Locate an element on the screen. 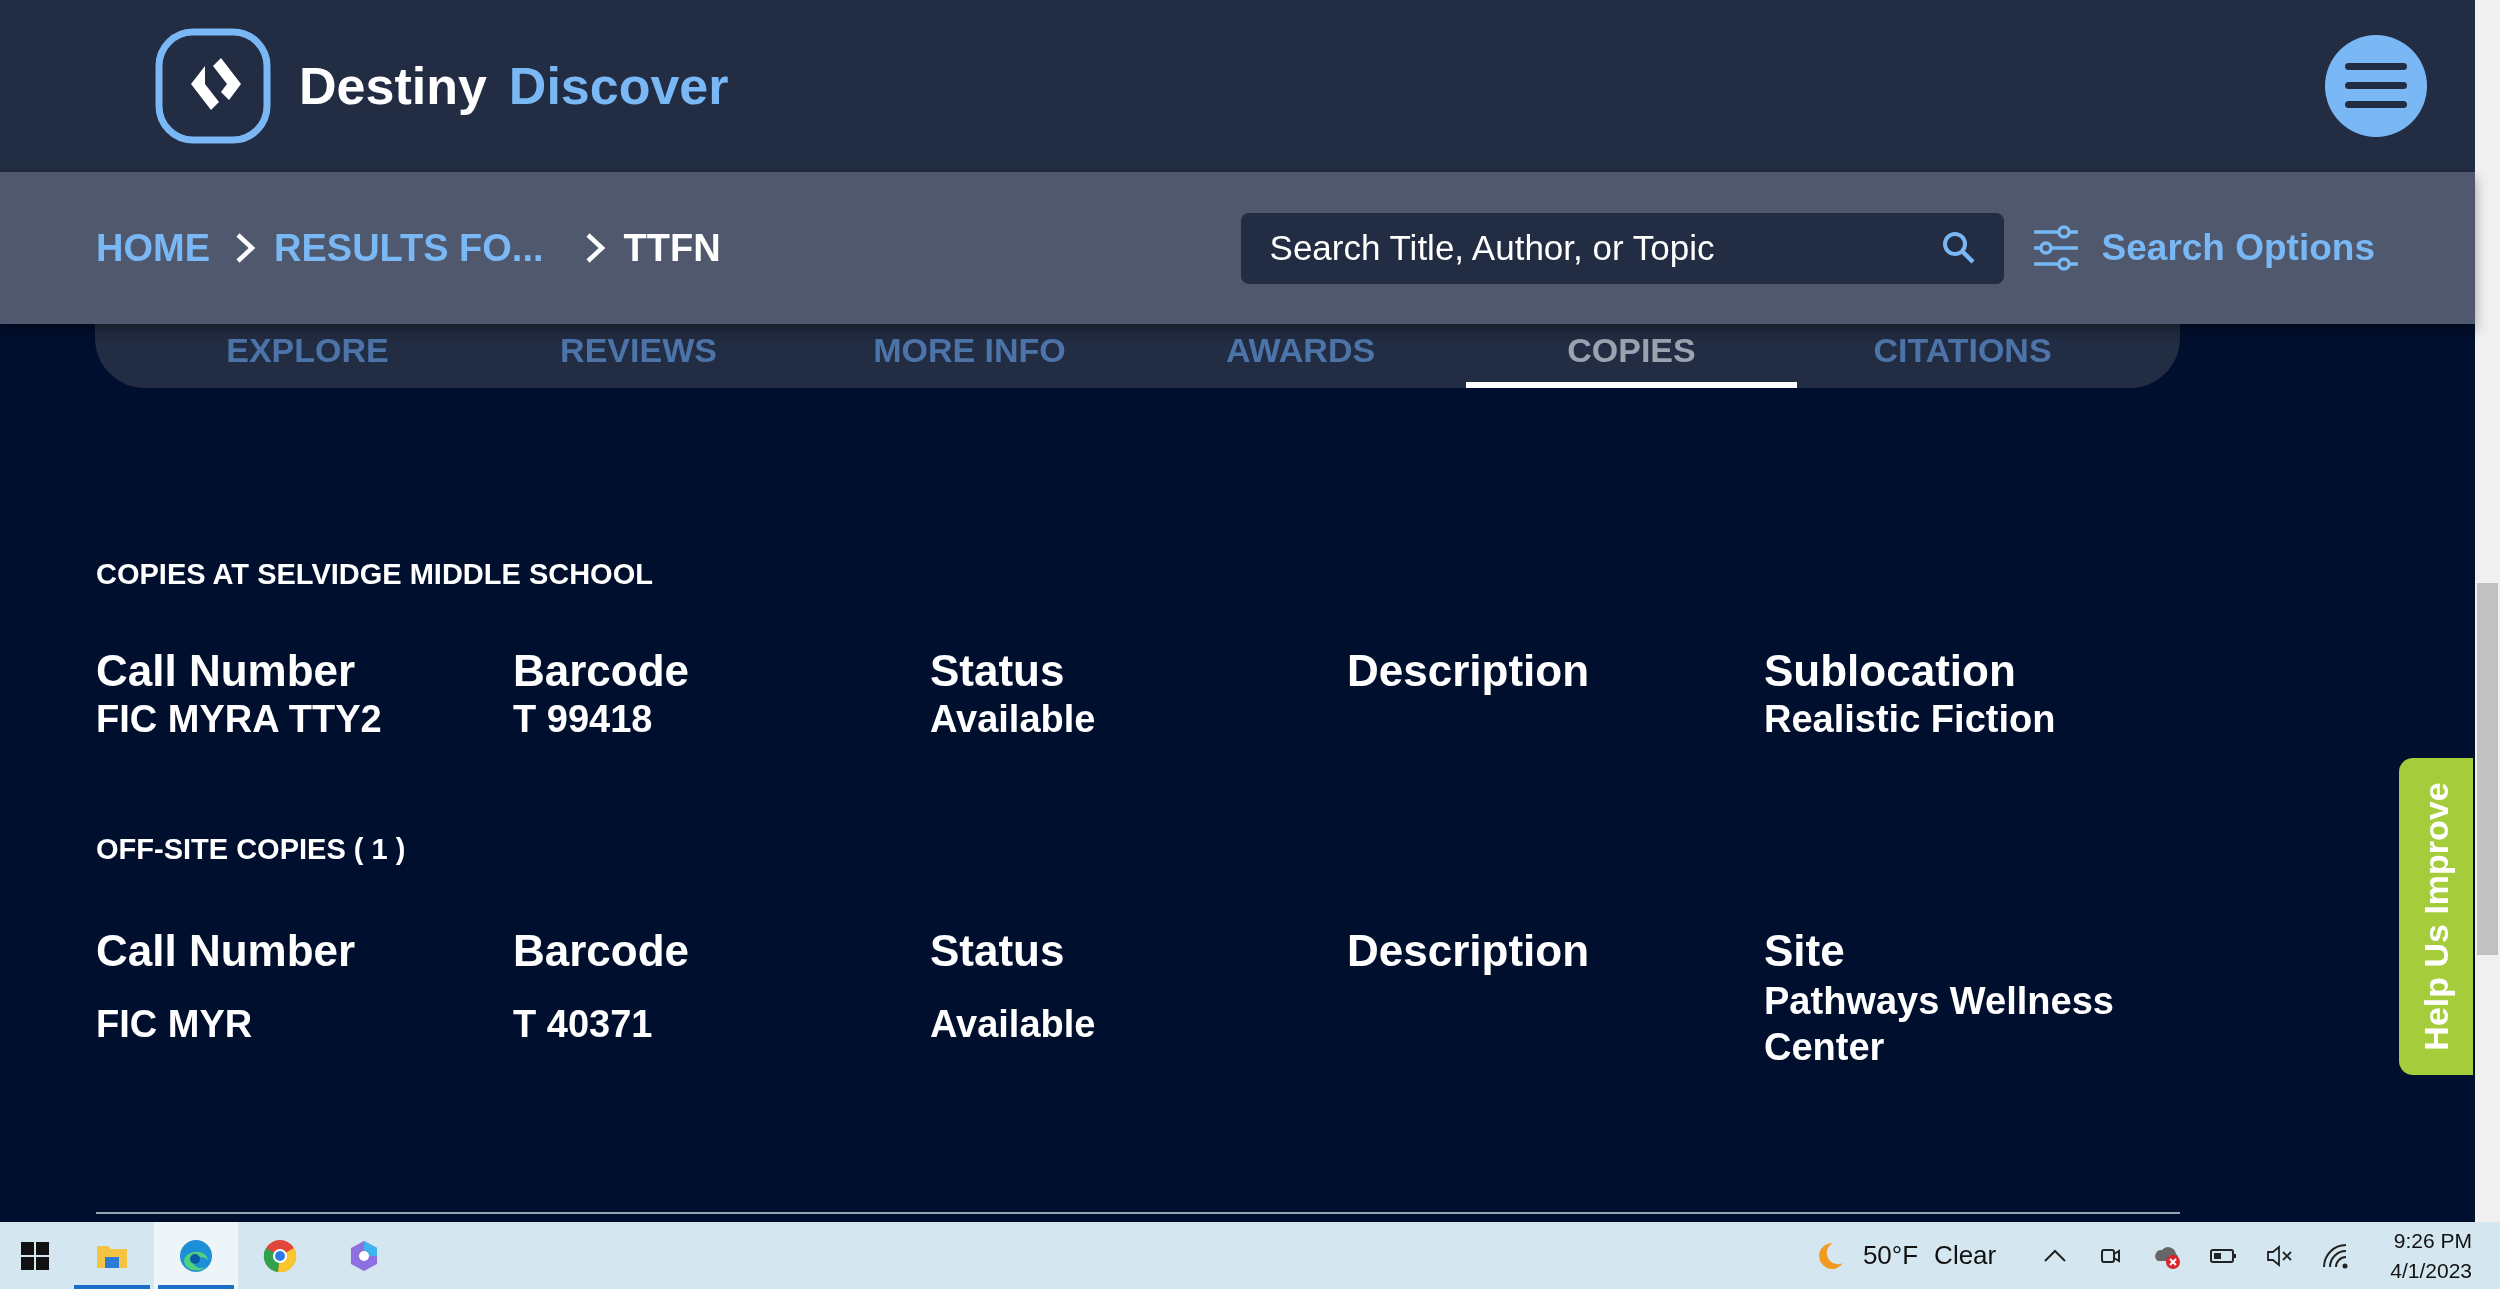  table-cell-text: T 40371 is located at coordinates (583, 1024).